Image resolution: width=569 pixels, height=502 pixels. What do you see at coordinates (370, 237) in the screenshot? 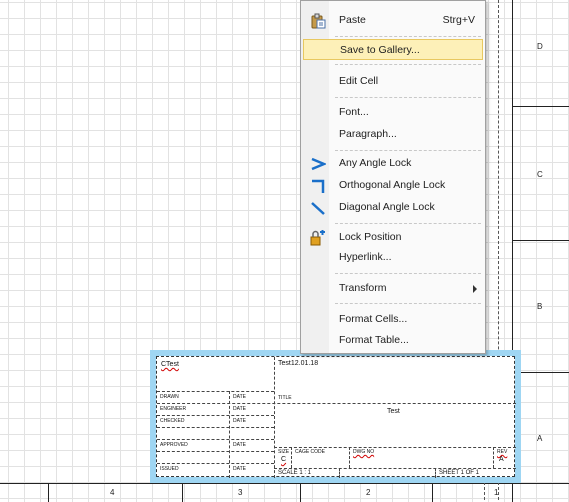
I see `menu-item-lock-position-label: Lock Position` at bounding box center [370, 237].